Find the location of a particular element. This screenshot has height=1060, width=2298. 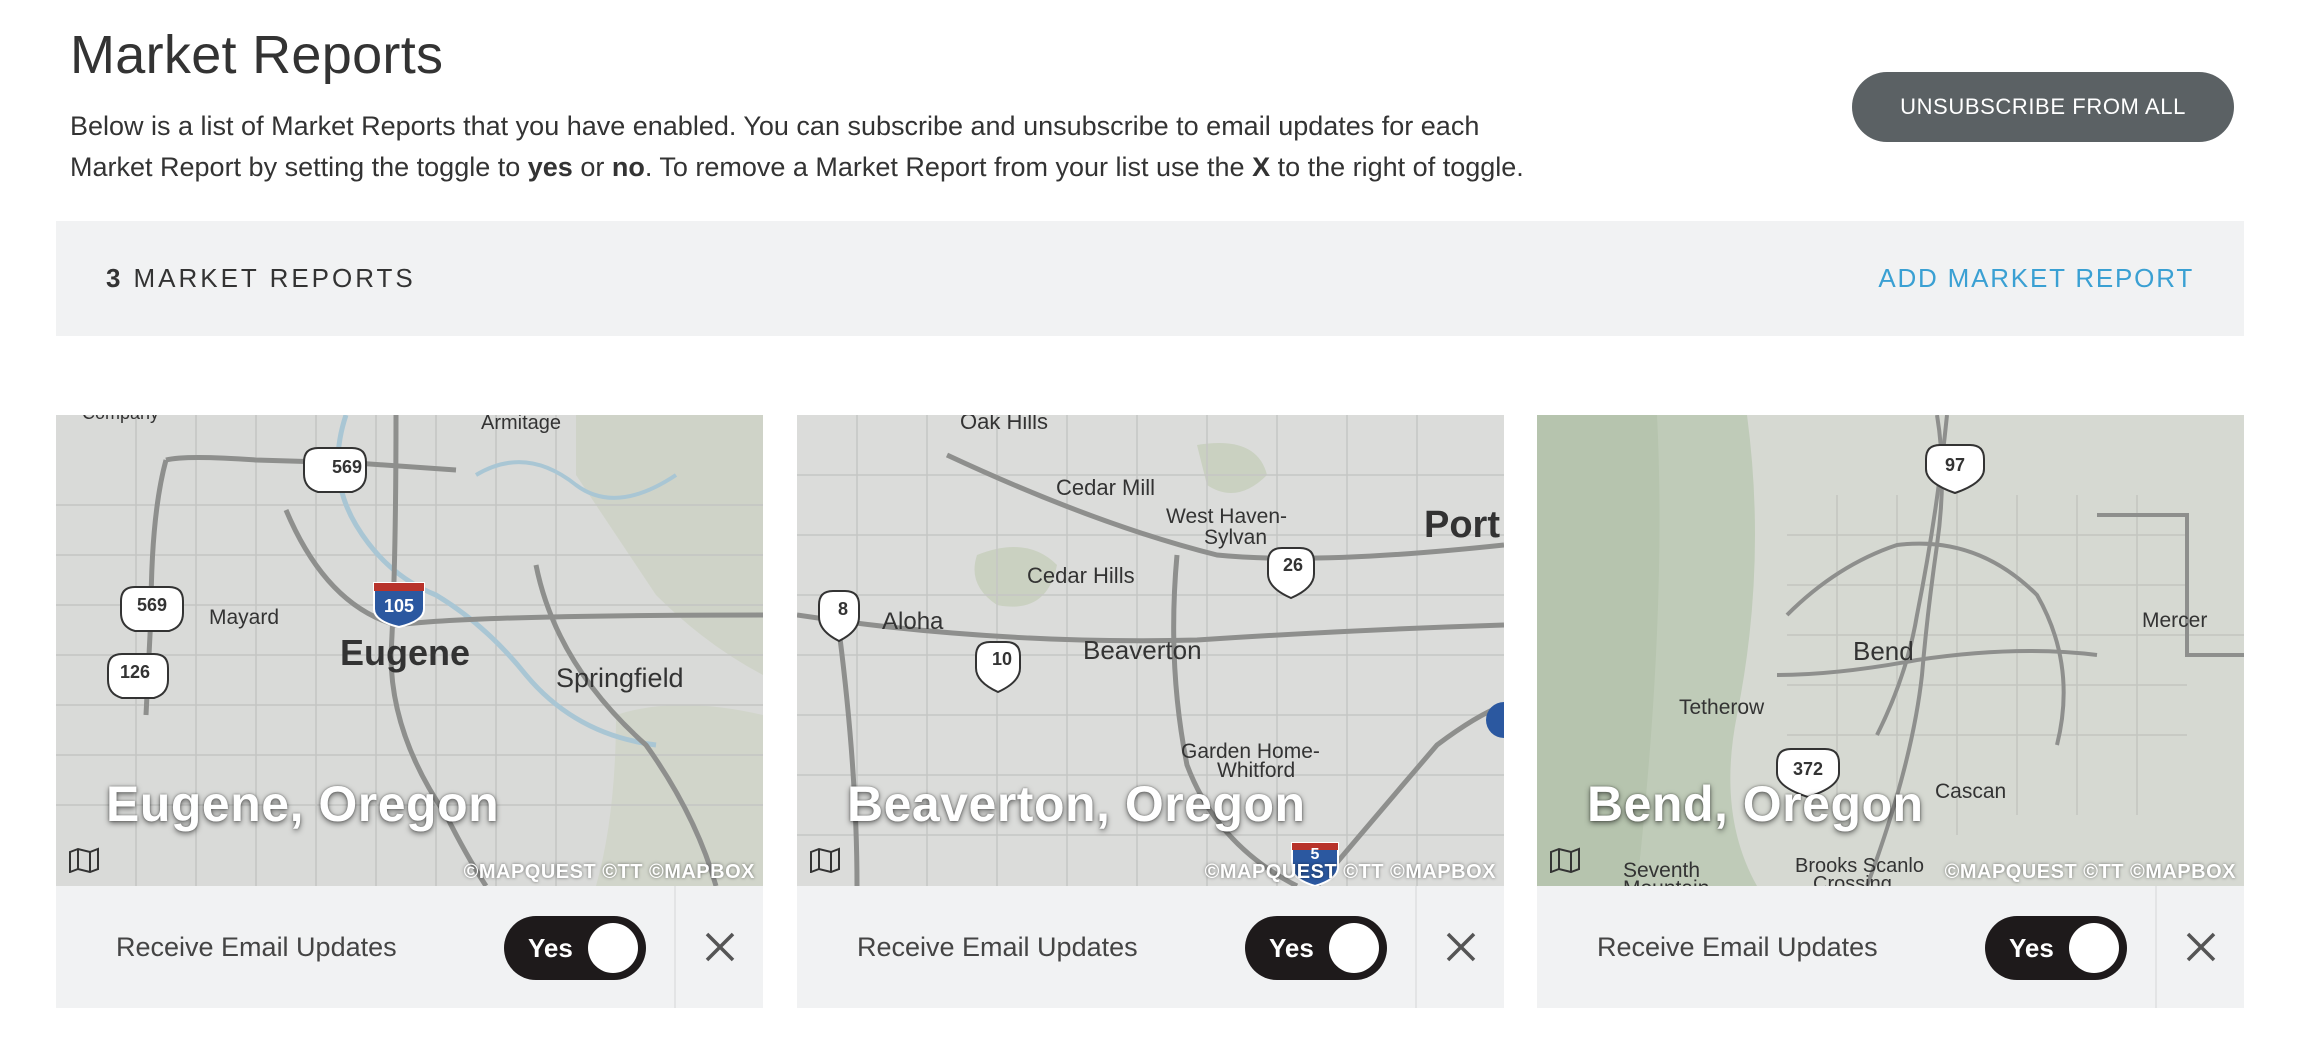

report-city-name: Bend, Oregon is located at coordinates (1755, 804).